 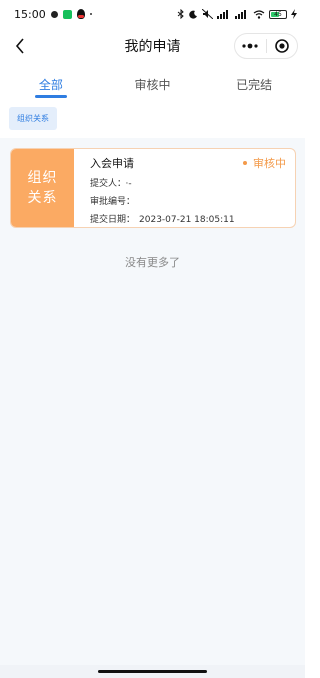 I want to click on battery-level: 45, so click(x=278, y=14).